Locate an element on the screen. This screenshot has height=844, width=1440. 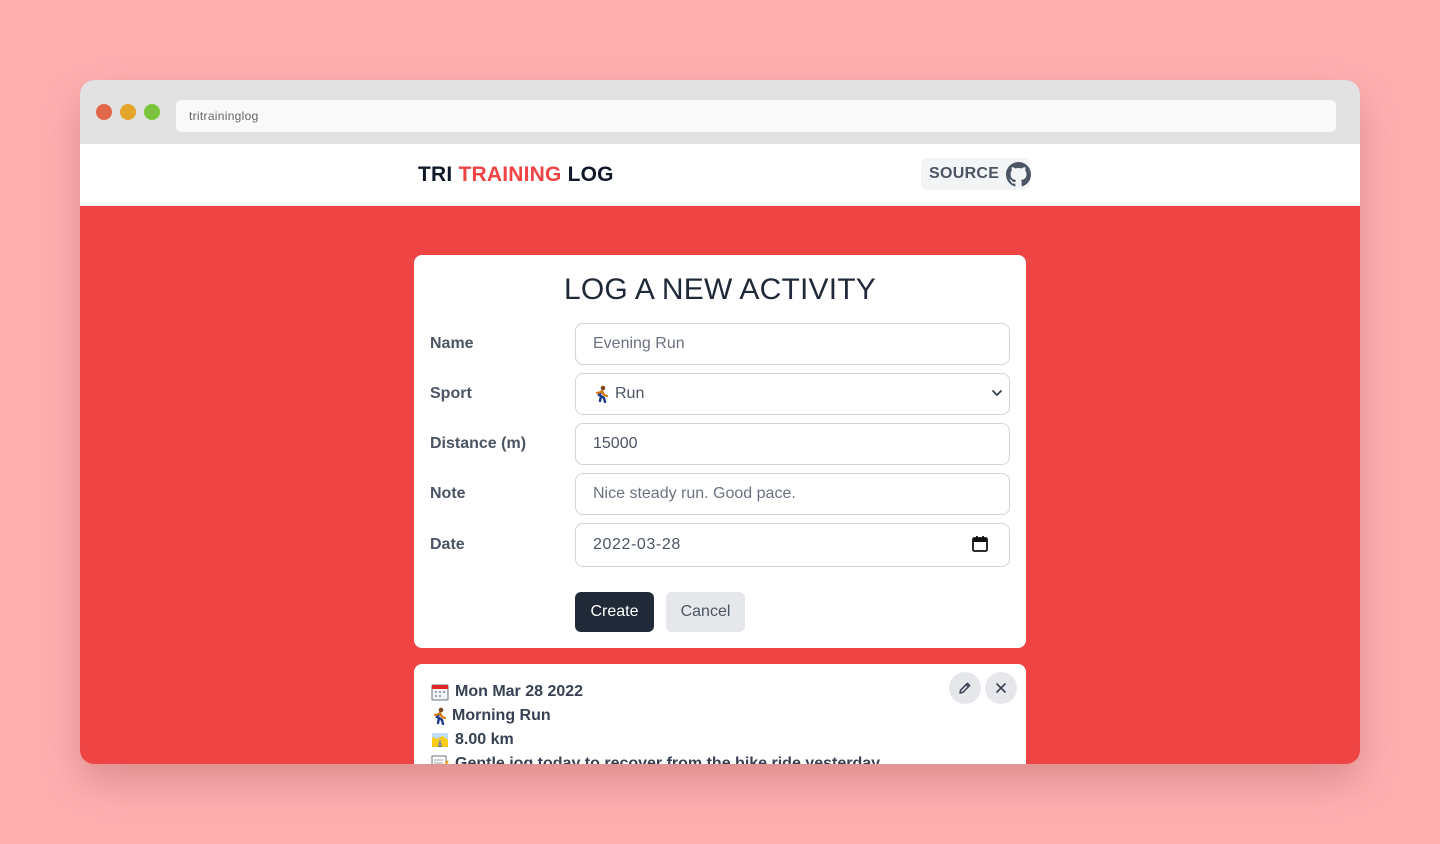
close-window-button is located at coordinates (104, 112).